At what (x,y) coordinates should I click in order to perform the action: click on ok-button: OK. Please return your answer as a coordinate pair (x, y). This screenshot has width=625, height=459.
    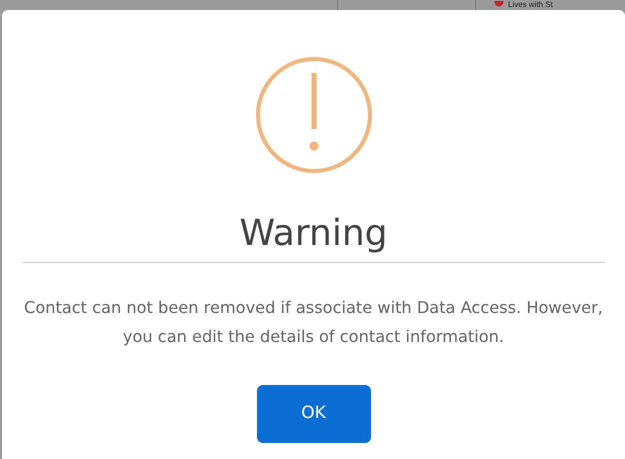
    Looking at the image, I should click on (313, 414).